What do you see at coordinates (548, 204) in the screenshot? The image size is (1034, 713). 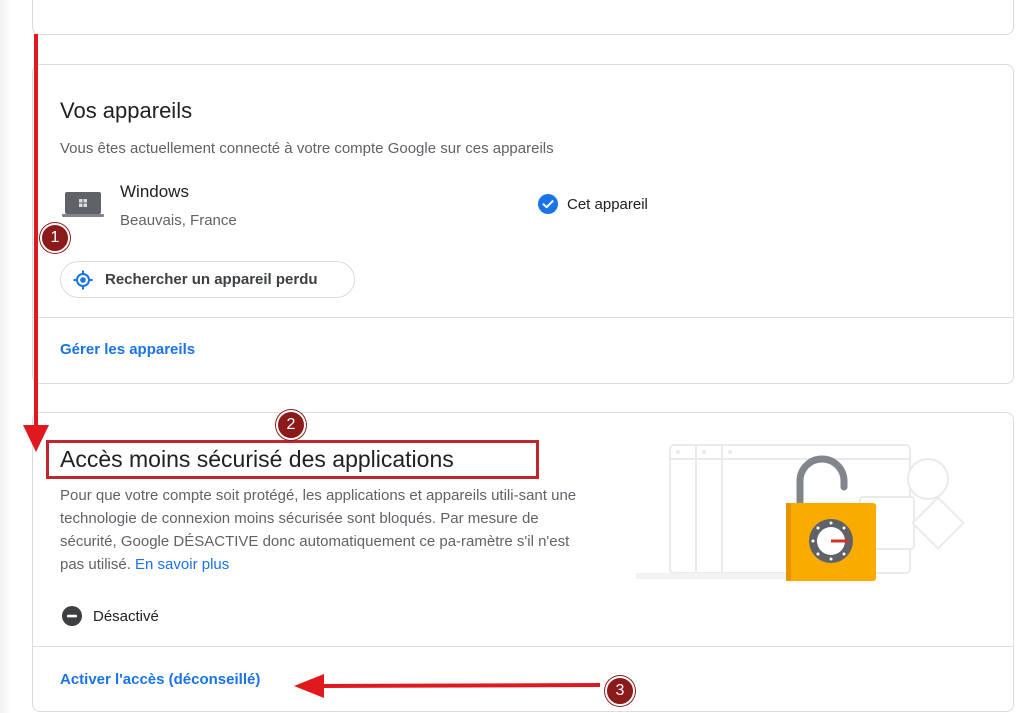 I see `check-circle-icon` at bounding box center [548, 204].